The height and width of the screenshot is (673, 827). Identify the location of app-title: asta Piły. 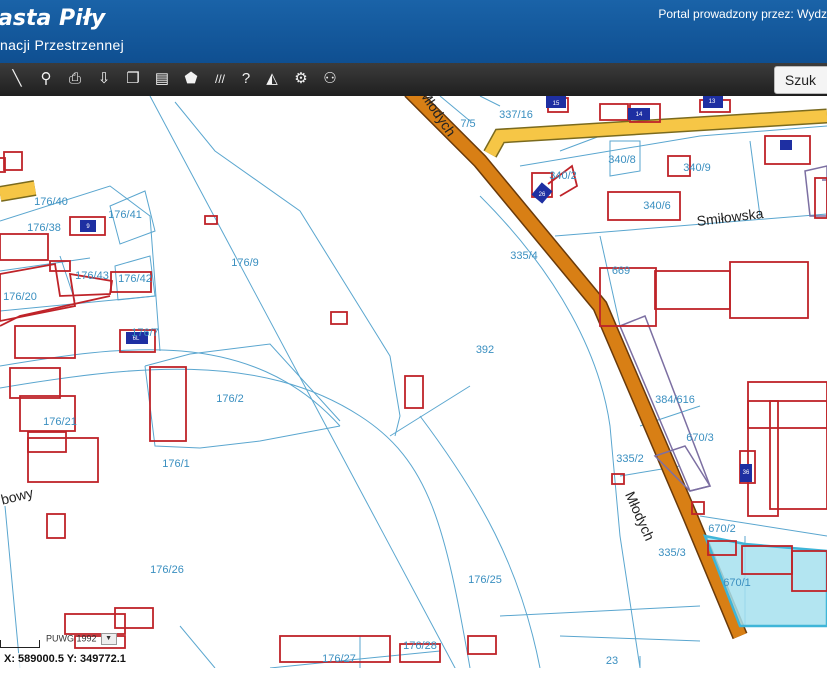
(53, 18).